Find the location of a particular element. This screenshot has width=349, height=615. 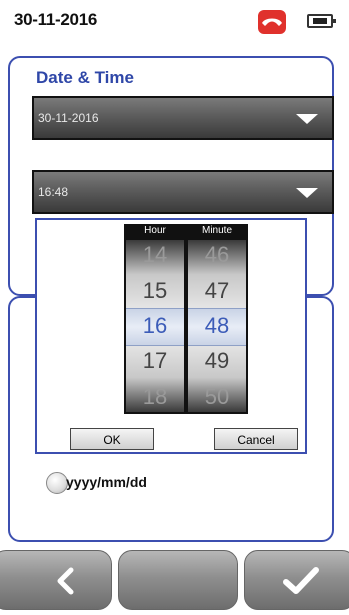

minute-option: 50 is located at coordinates (217, 396).